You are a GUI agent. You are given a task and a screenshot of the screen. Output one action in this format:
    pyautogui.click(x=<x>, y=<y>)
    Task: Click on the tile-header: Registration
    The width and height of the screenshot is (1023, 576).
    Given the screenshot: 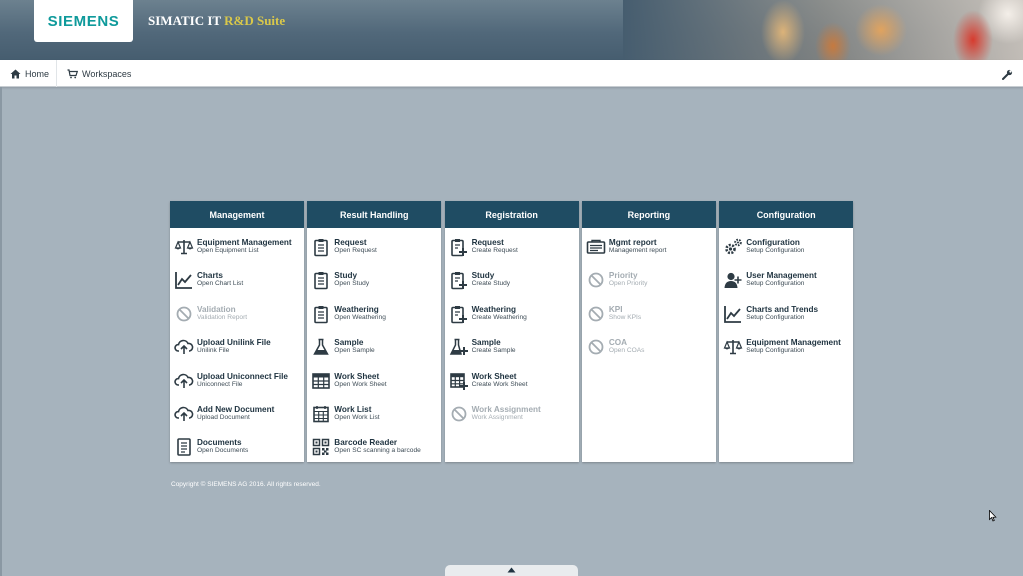 What is the action you would take?
    pyautogui.click(x=511, y=214)
    